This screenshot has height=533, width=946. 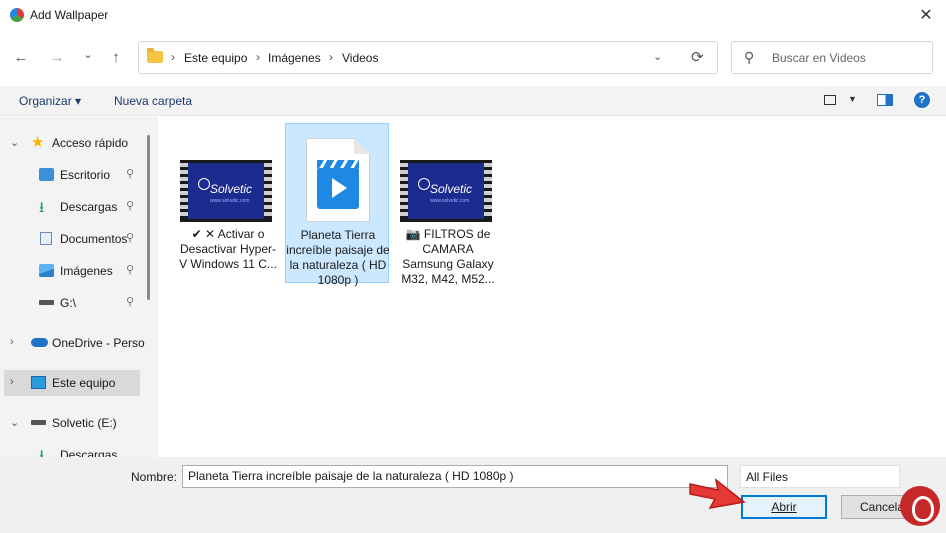 I want to click on sidebar-item-onedrive: › OneDrive - Perso, so click(x=73, y=343).